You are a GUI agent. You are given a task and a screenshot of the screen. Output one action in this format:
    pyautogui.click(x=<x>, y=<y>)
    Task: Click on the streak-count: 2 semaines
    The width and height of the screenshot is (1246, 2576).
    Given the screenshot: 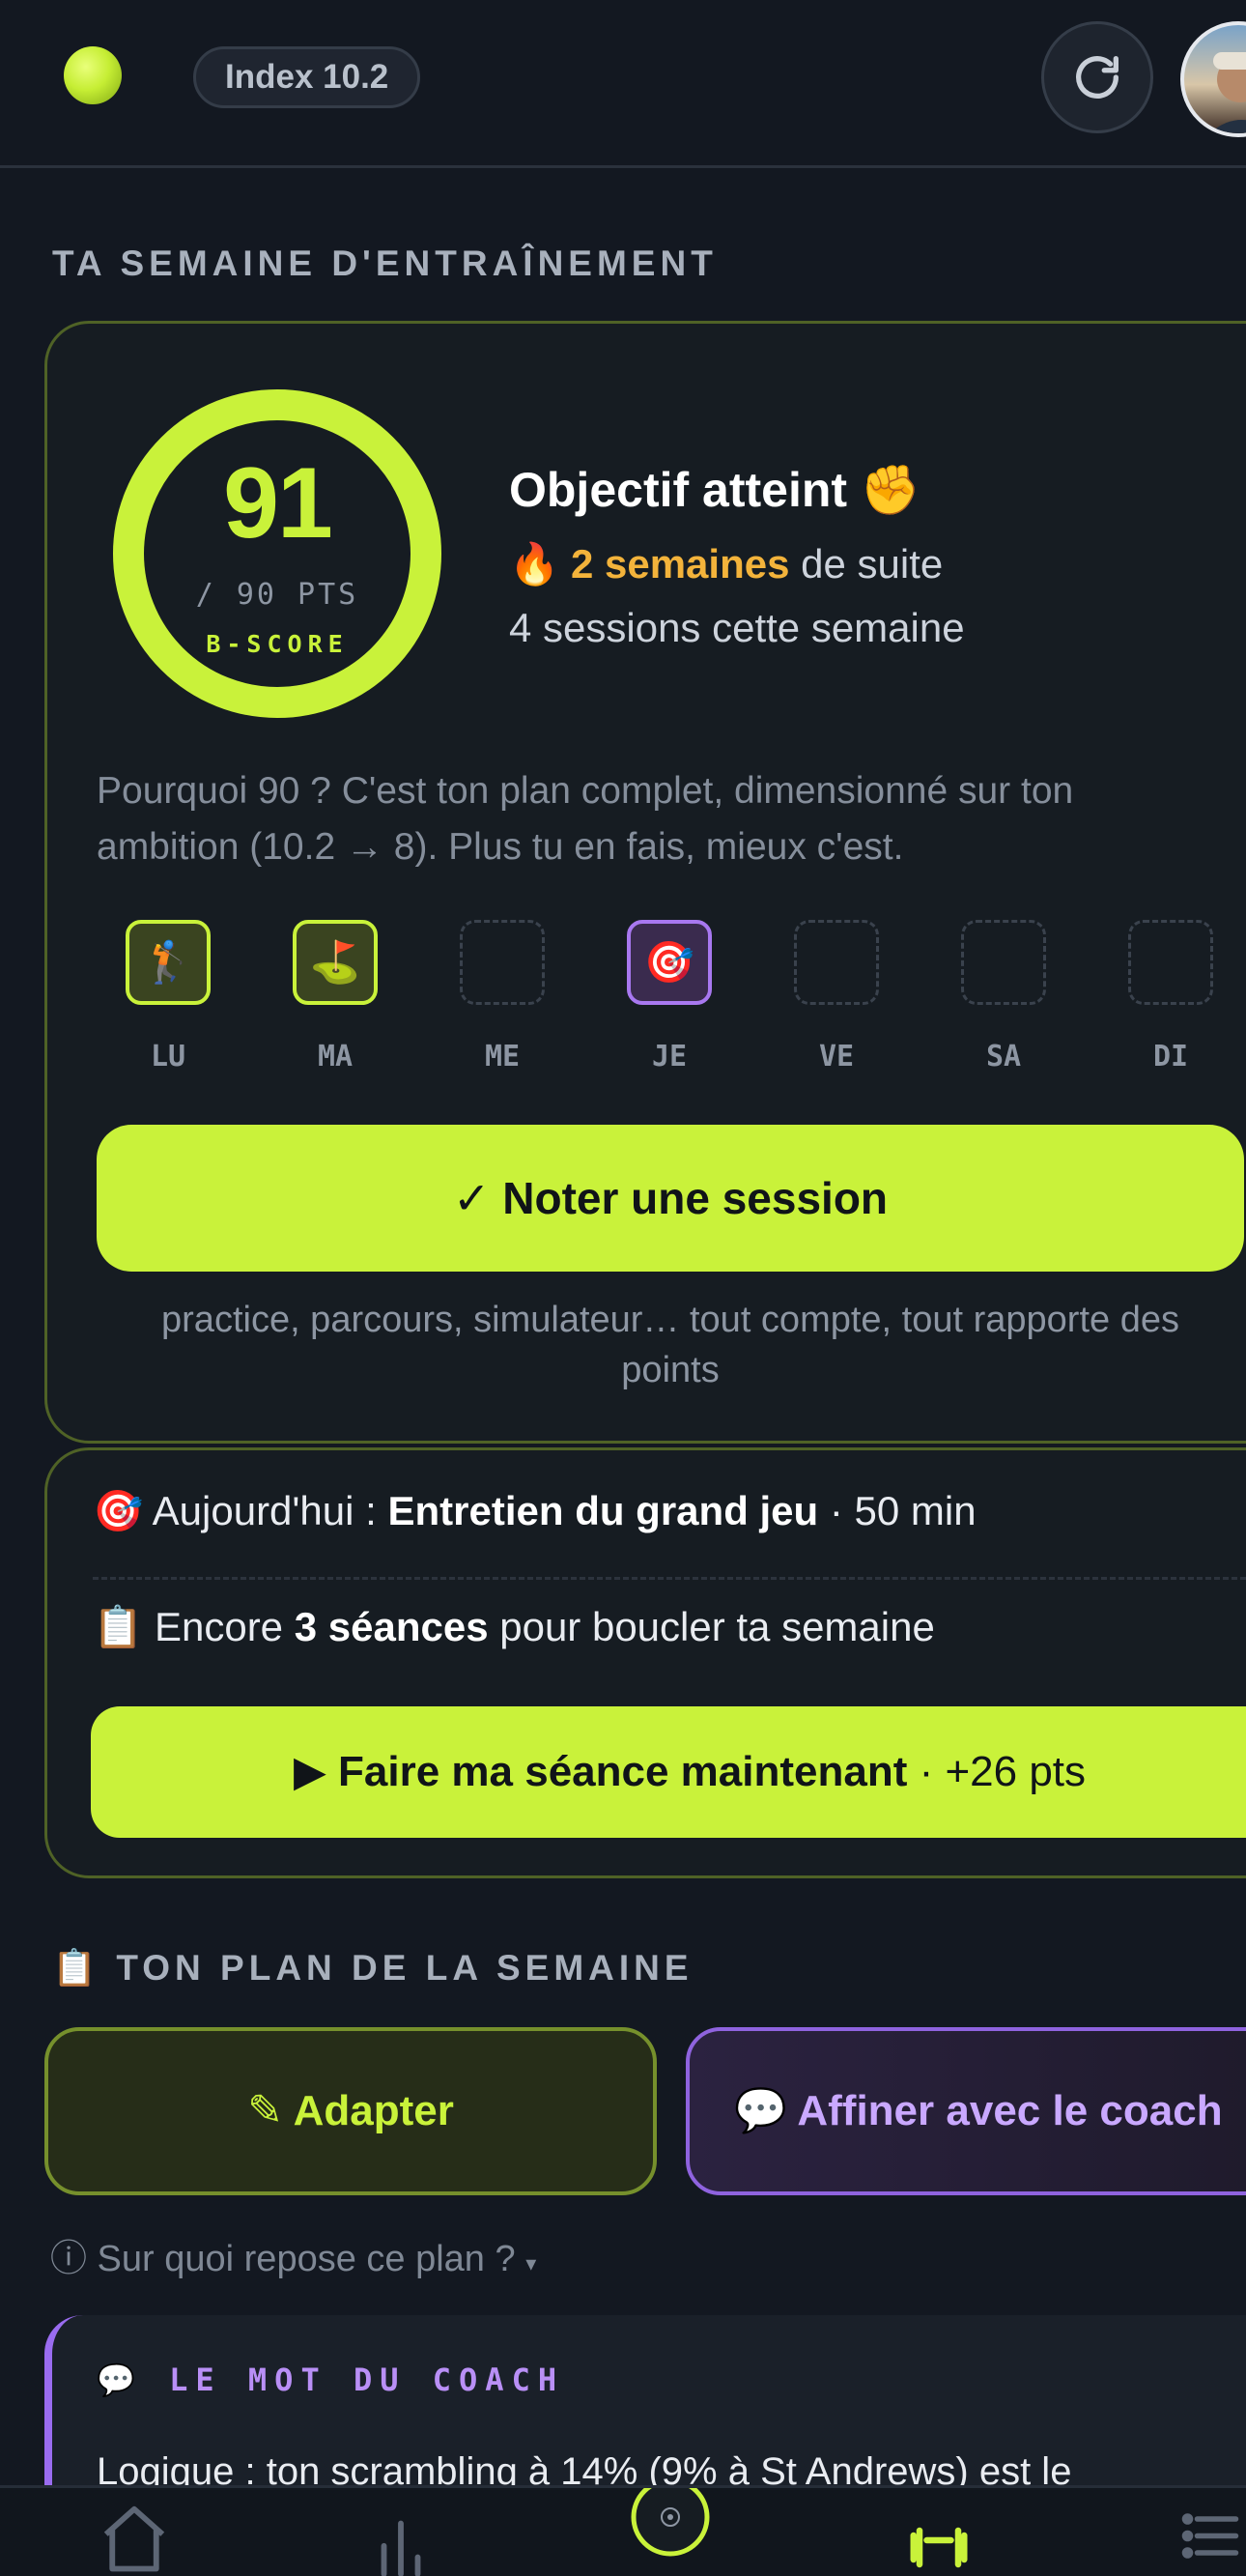 What is the action you would take?
    pyautogui.click(x=680, y=564)
    